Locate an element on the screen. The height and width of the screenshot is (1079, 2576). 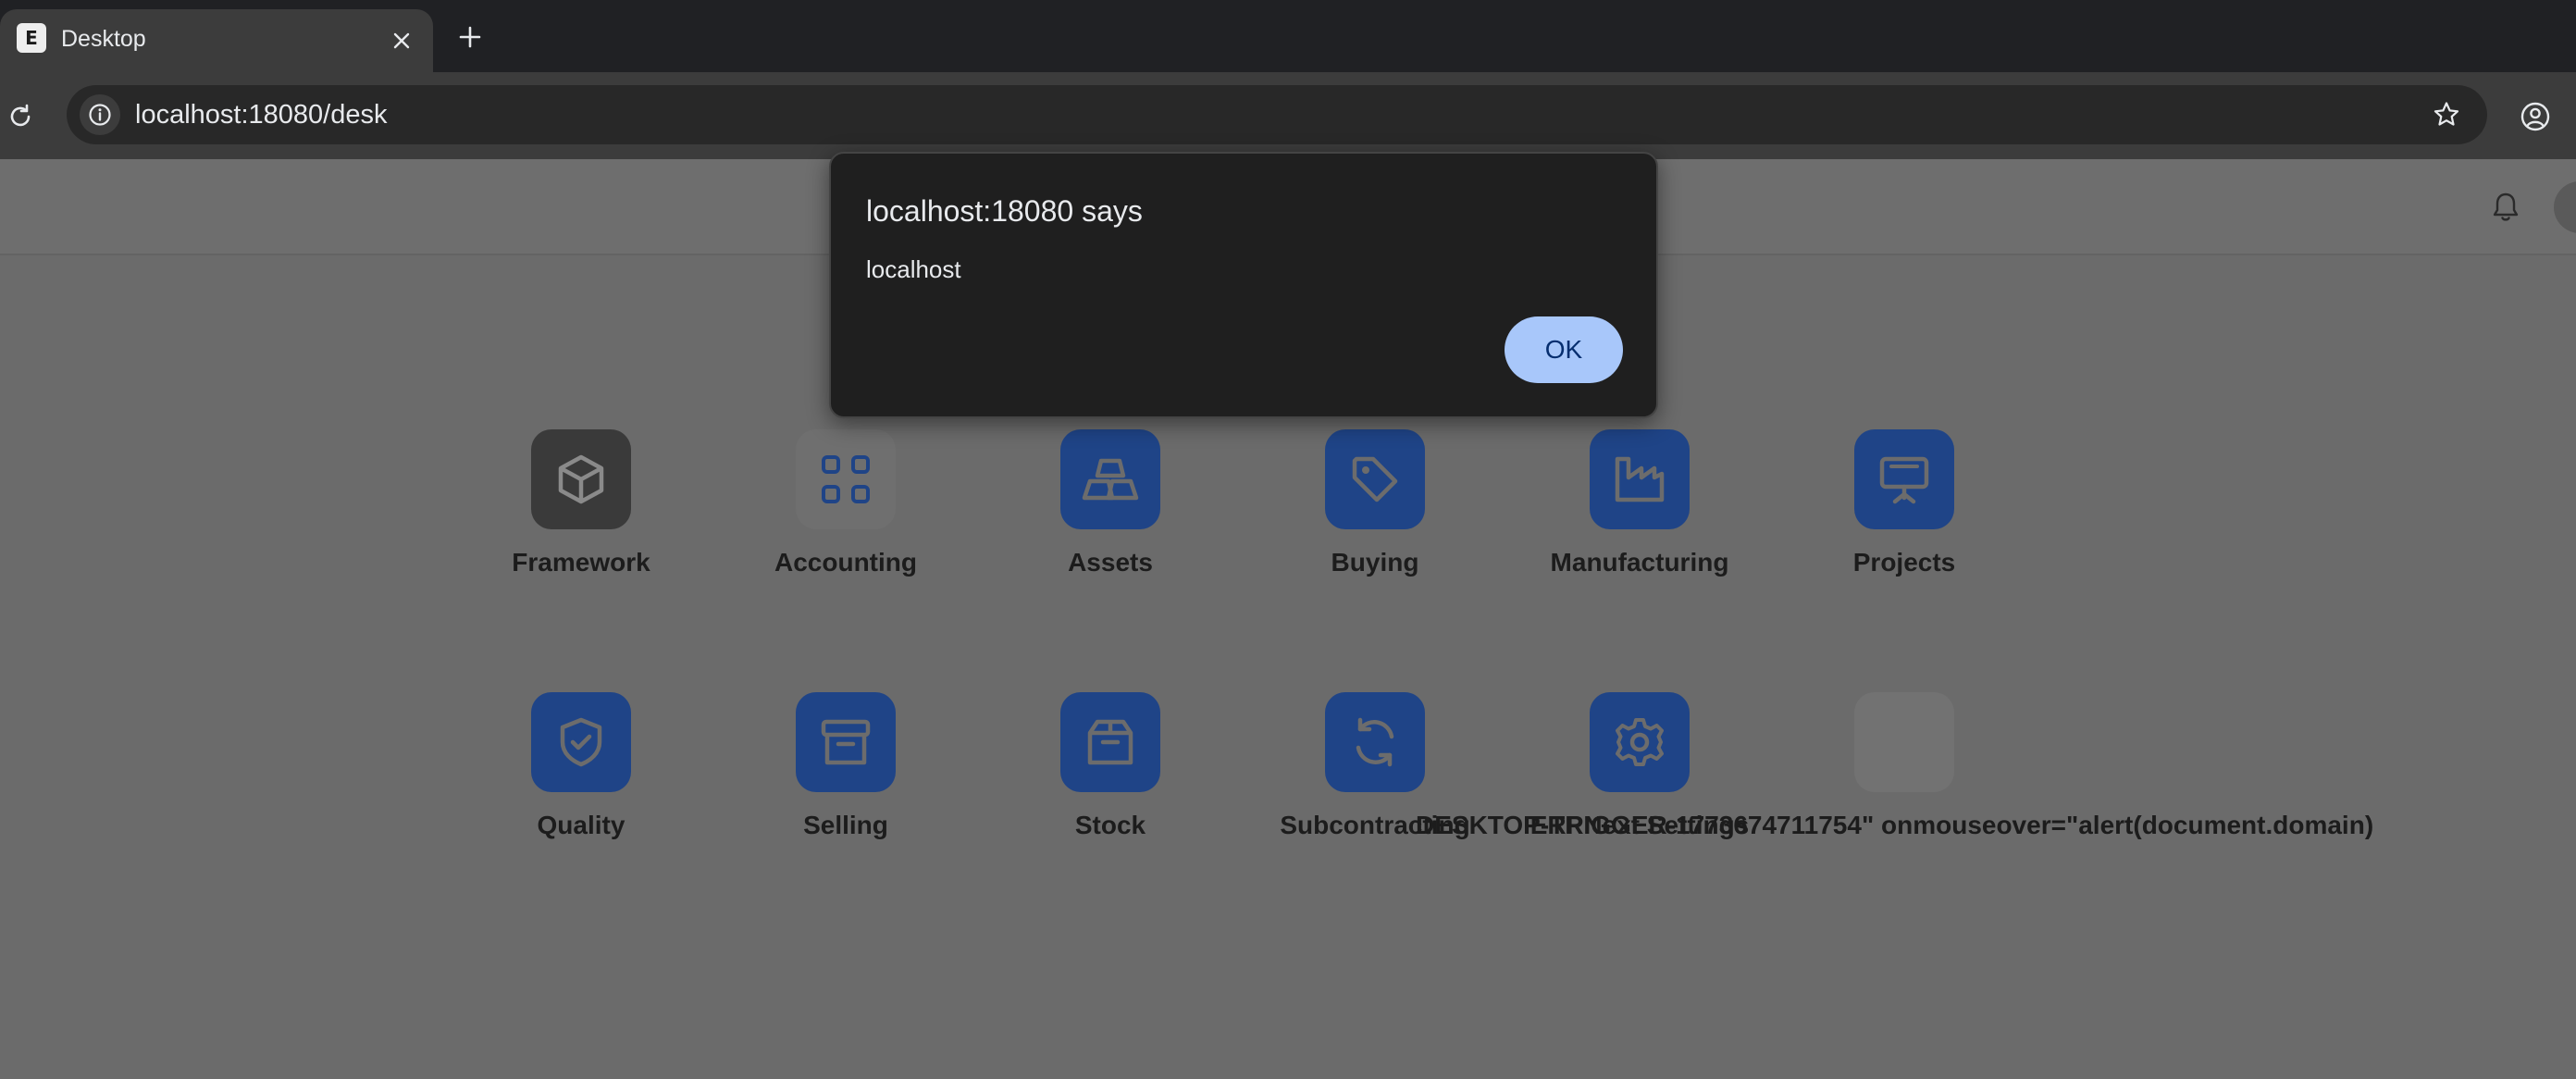
app-quality: Quality is located at coordinates (581, 784).